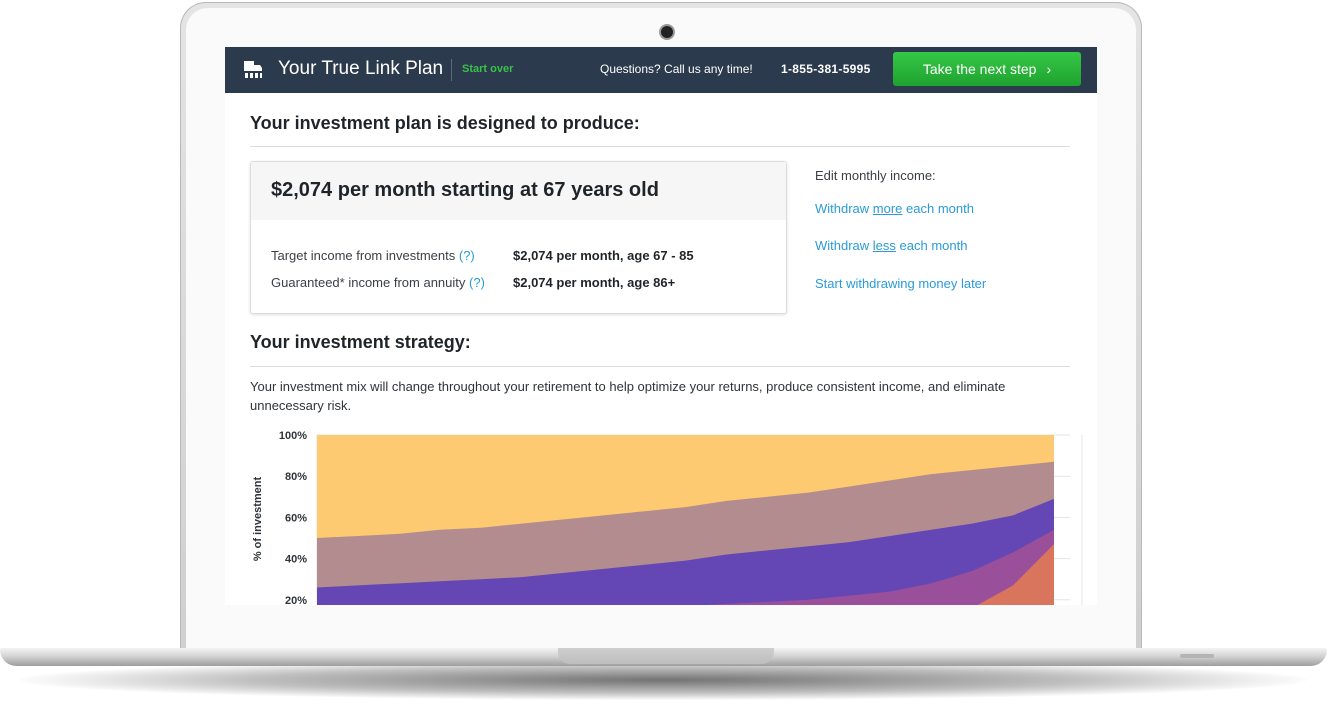 This screenshot has width=1327, height=716. What do you see at coordinates (875, 175) in the screenshot?
I see `edit-income-title: Edit monthly income:` at bounding box center [875, 175].